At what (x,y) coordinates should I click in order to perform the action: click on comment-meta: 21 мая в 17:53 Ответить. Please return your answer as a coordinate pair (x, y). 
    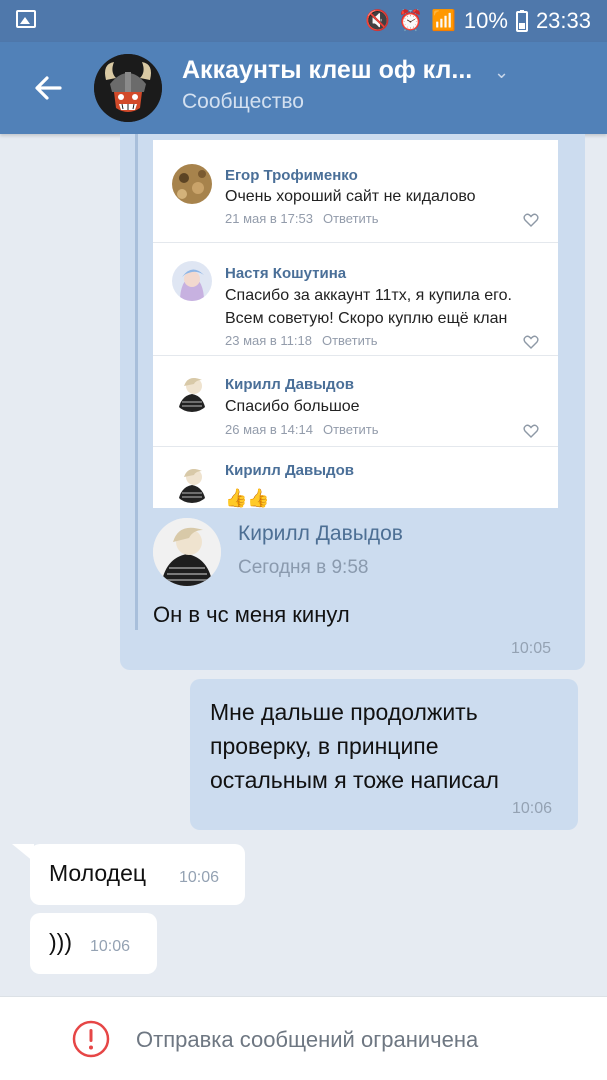
    Looking at the image, I should click on (302, 218).